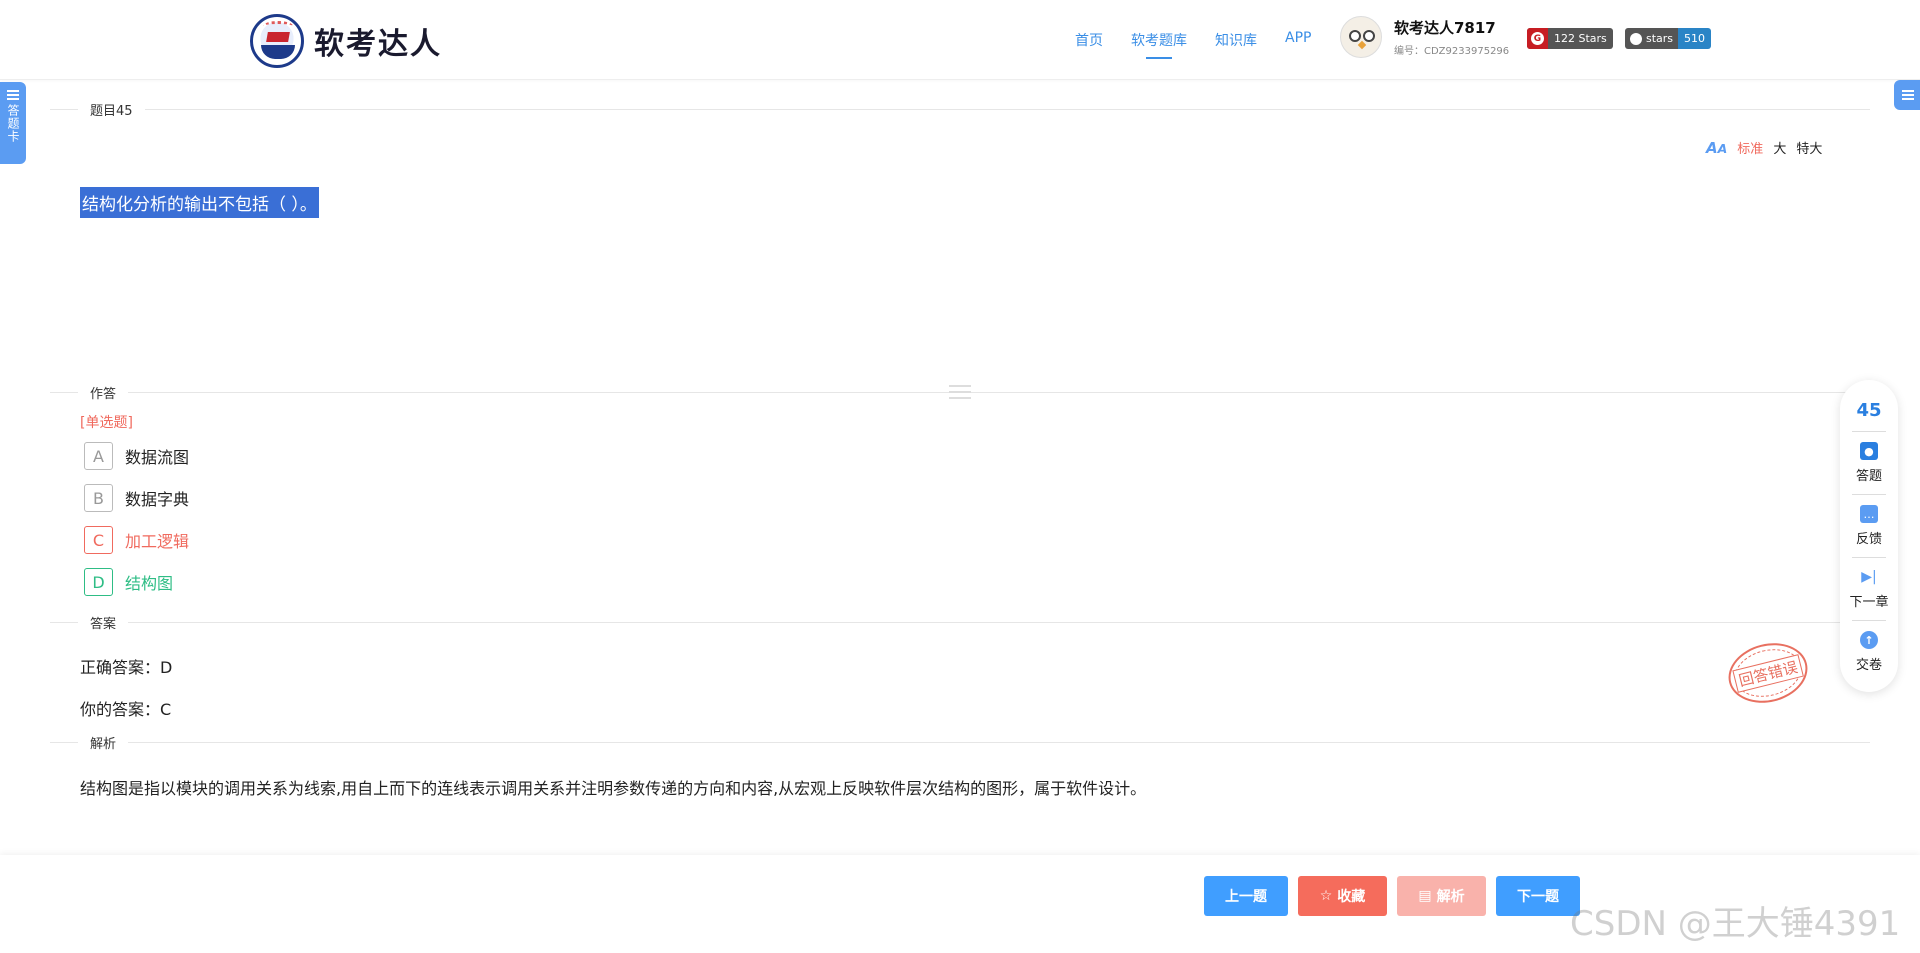 The width and height of the screenshot is (1920, 953). I want to click on answer-card-label: 答题卡, so click(13, 123).